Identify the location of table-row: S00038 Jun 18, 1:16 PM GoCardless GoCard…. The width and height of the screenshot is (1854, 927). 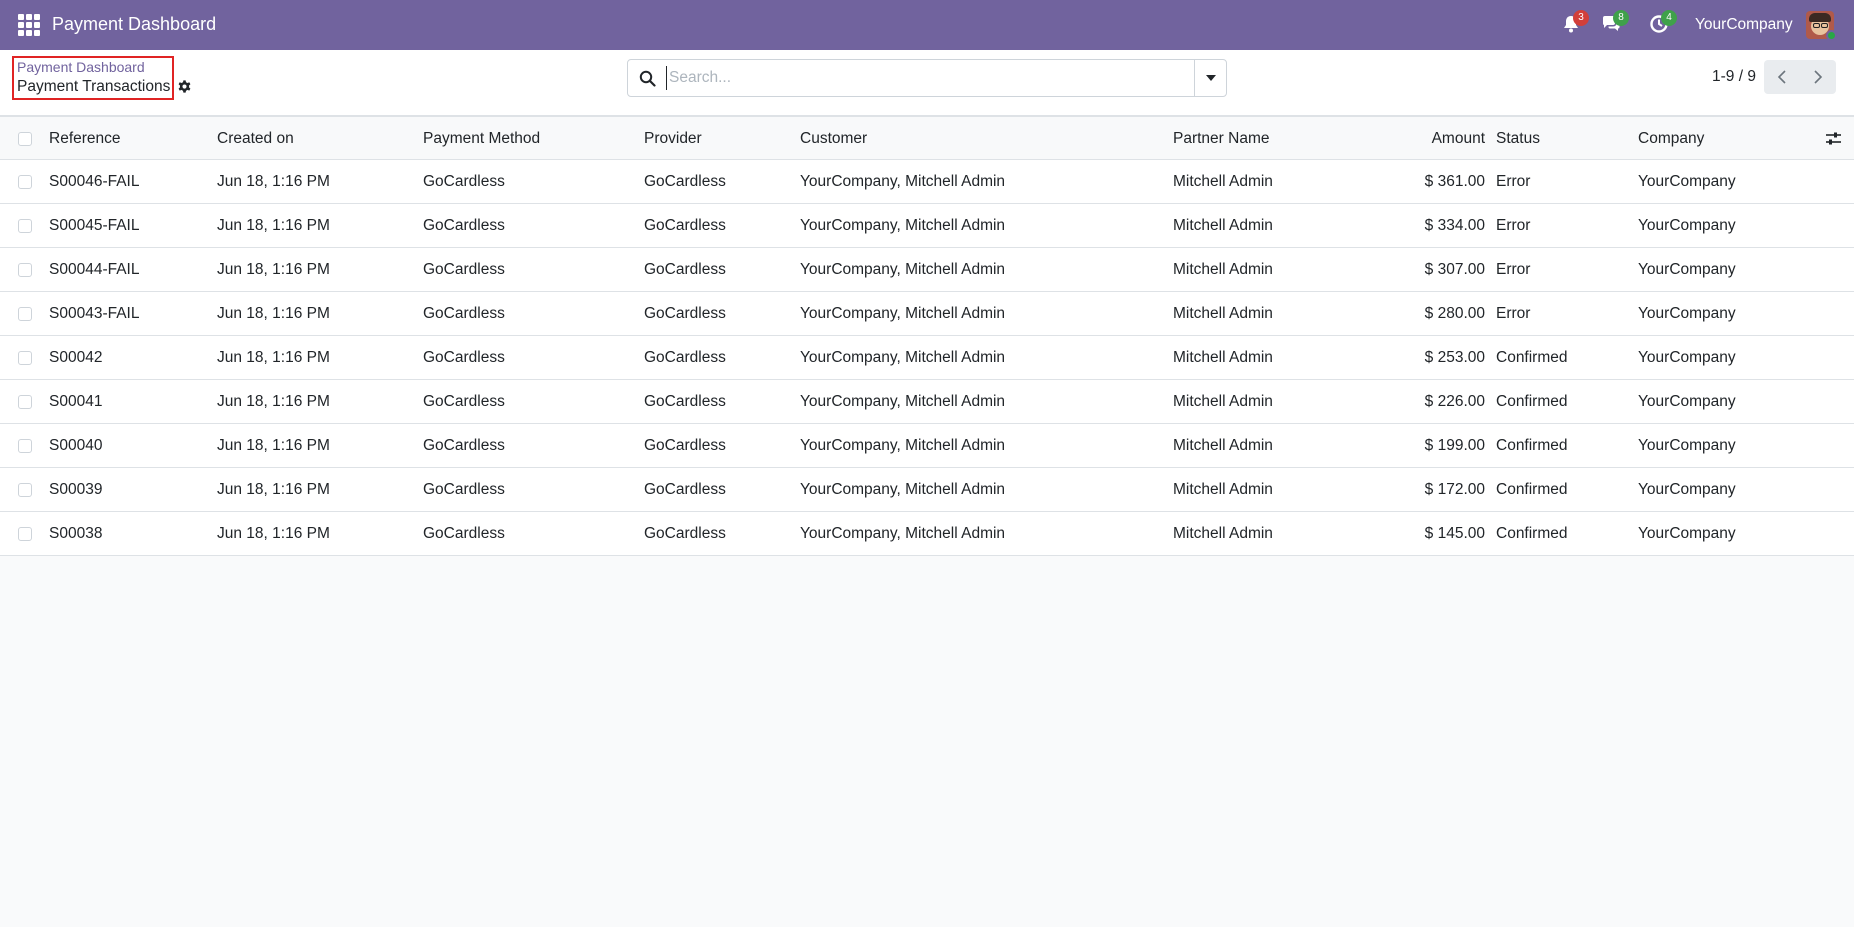
(927, 534).